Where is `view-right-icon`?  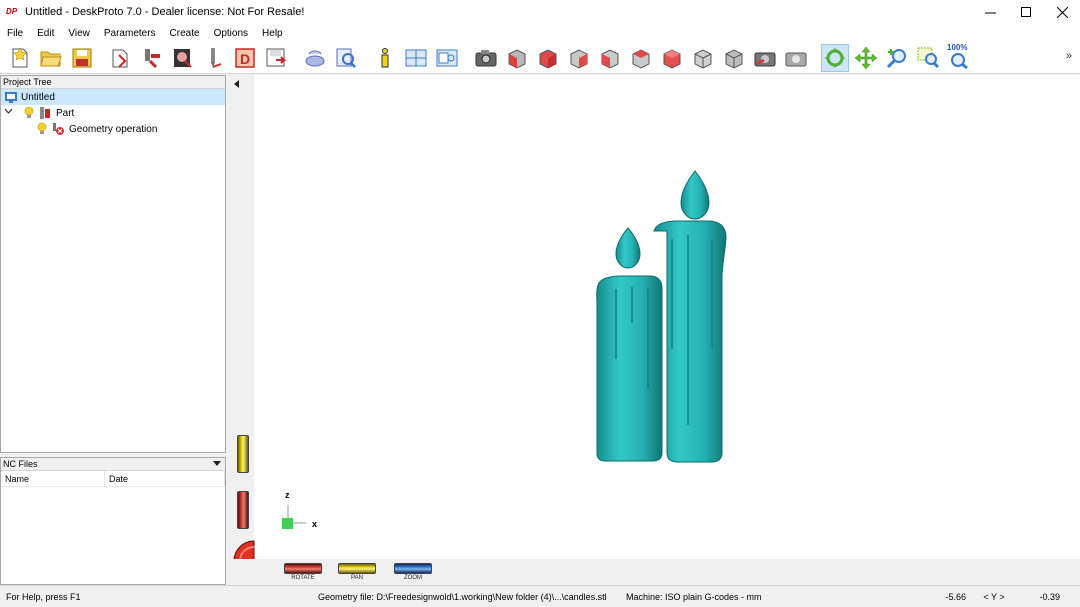 view-right-icon is located at coordinates (610, 58).